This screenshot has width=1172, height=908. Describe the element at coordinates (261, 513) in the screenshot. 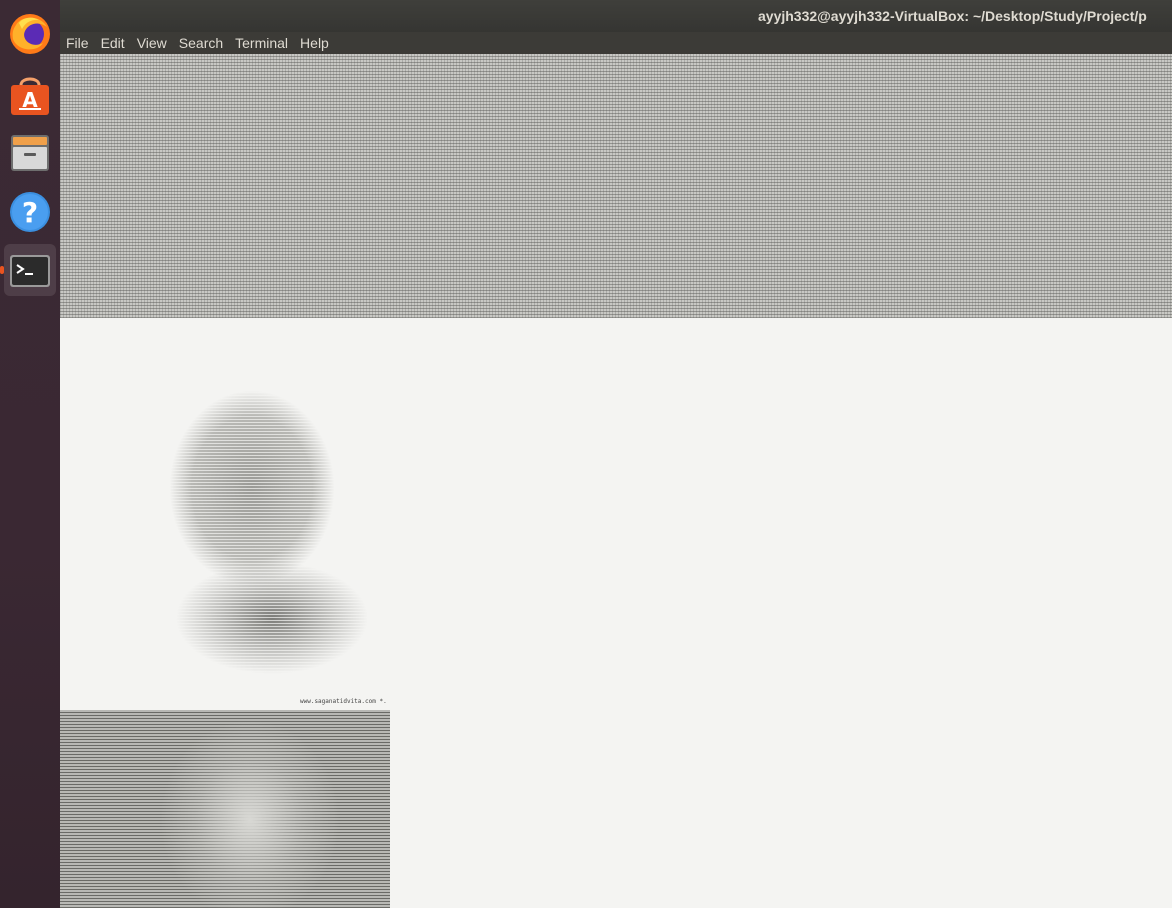

I see `ascii-portrait-art` at that location.